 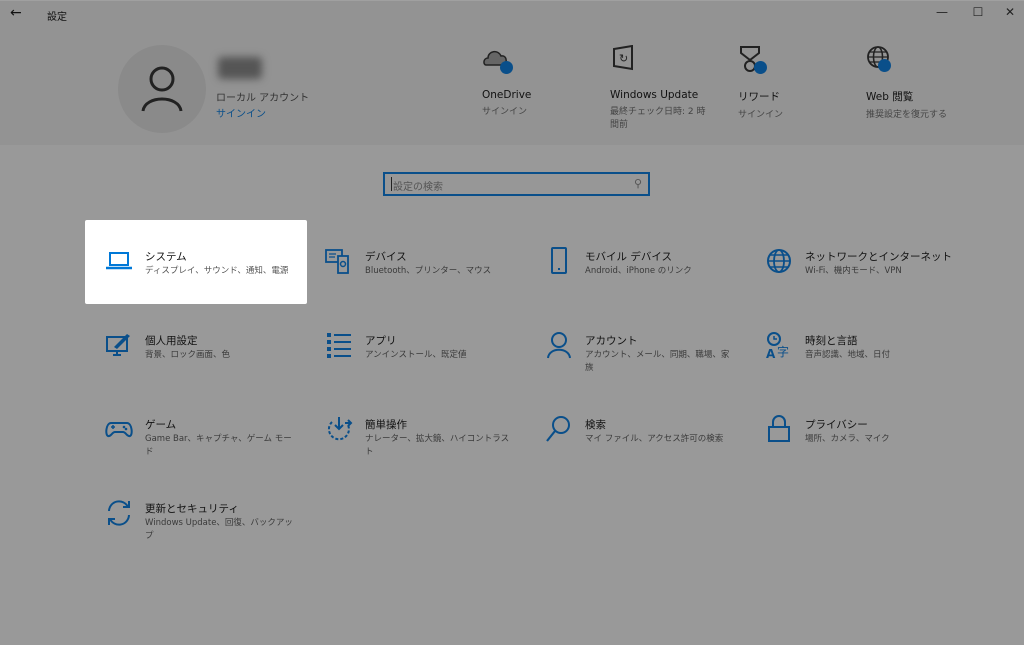 I want to click on tile-title: 簡単操作, so click(x=386, y=425).